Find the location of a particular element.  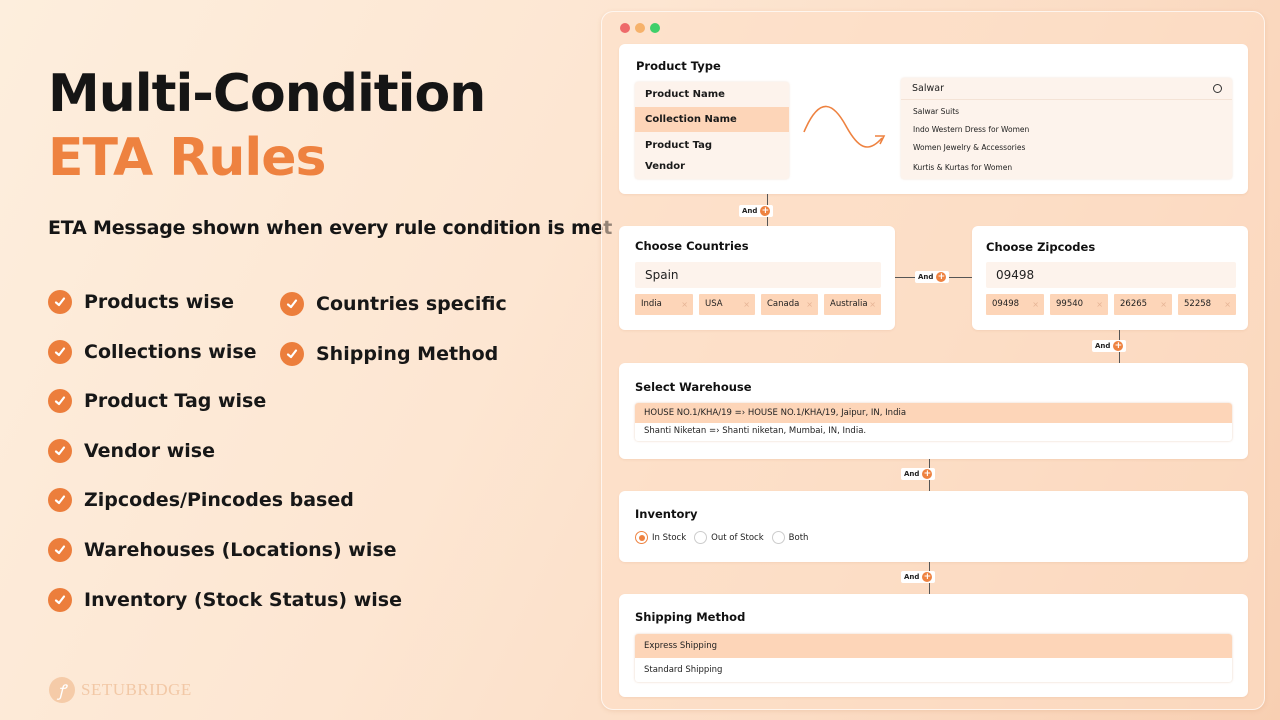

suggestion-item: Kurtis & Kurtas for Women is located at coordinates (962, 167).